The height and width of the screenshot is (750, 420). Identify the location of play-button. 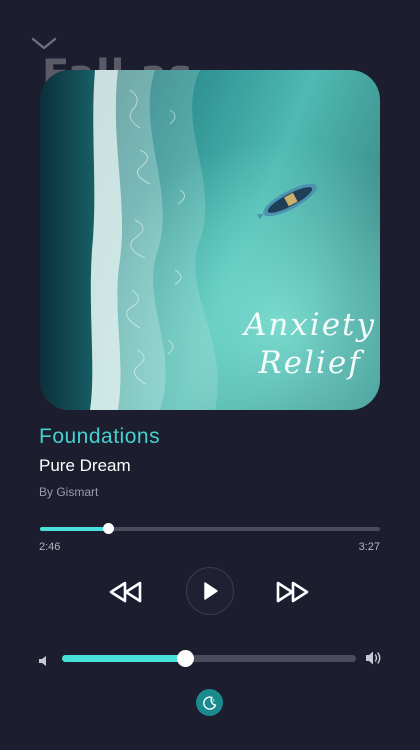
(210, 591).